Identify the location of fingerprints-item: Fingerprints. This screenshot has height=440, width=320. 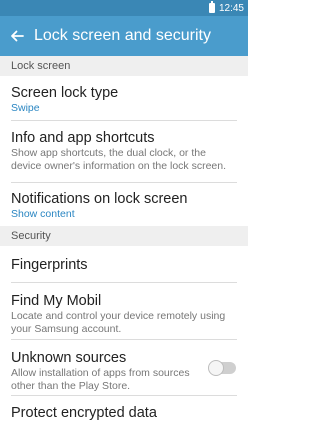
(124, 264).